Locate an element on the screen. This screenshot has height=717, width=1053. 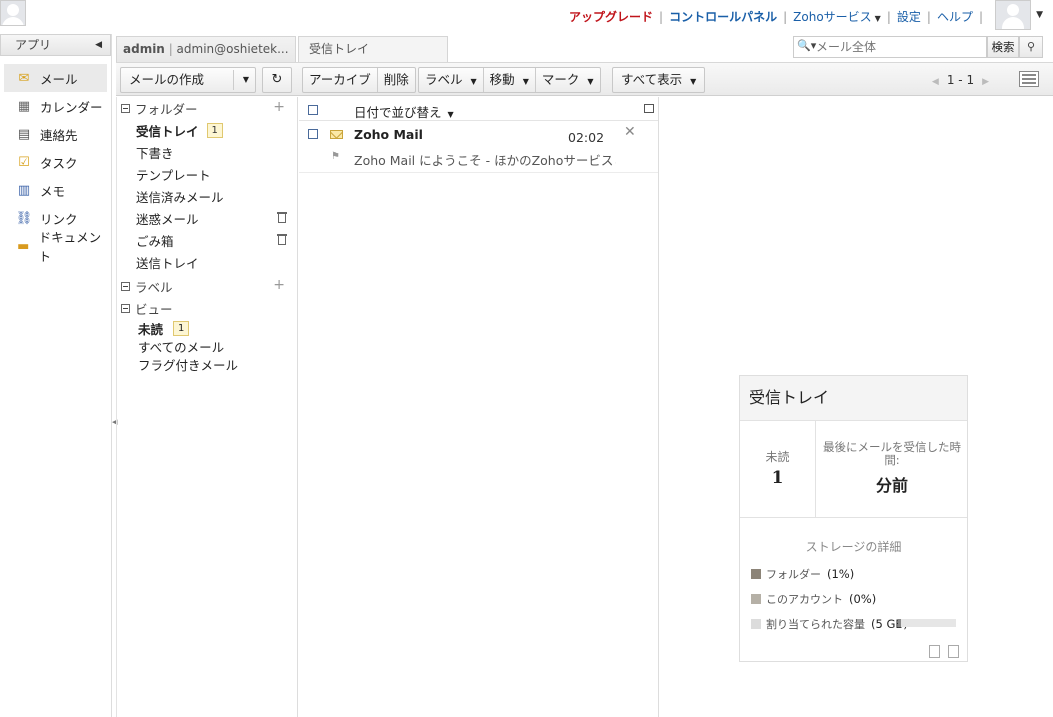
reading-pane-layout-icon is located at coordinates (1029, 79).